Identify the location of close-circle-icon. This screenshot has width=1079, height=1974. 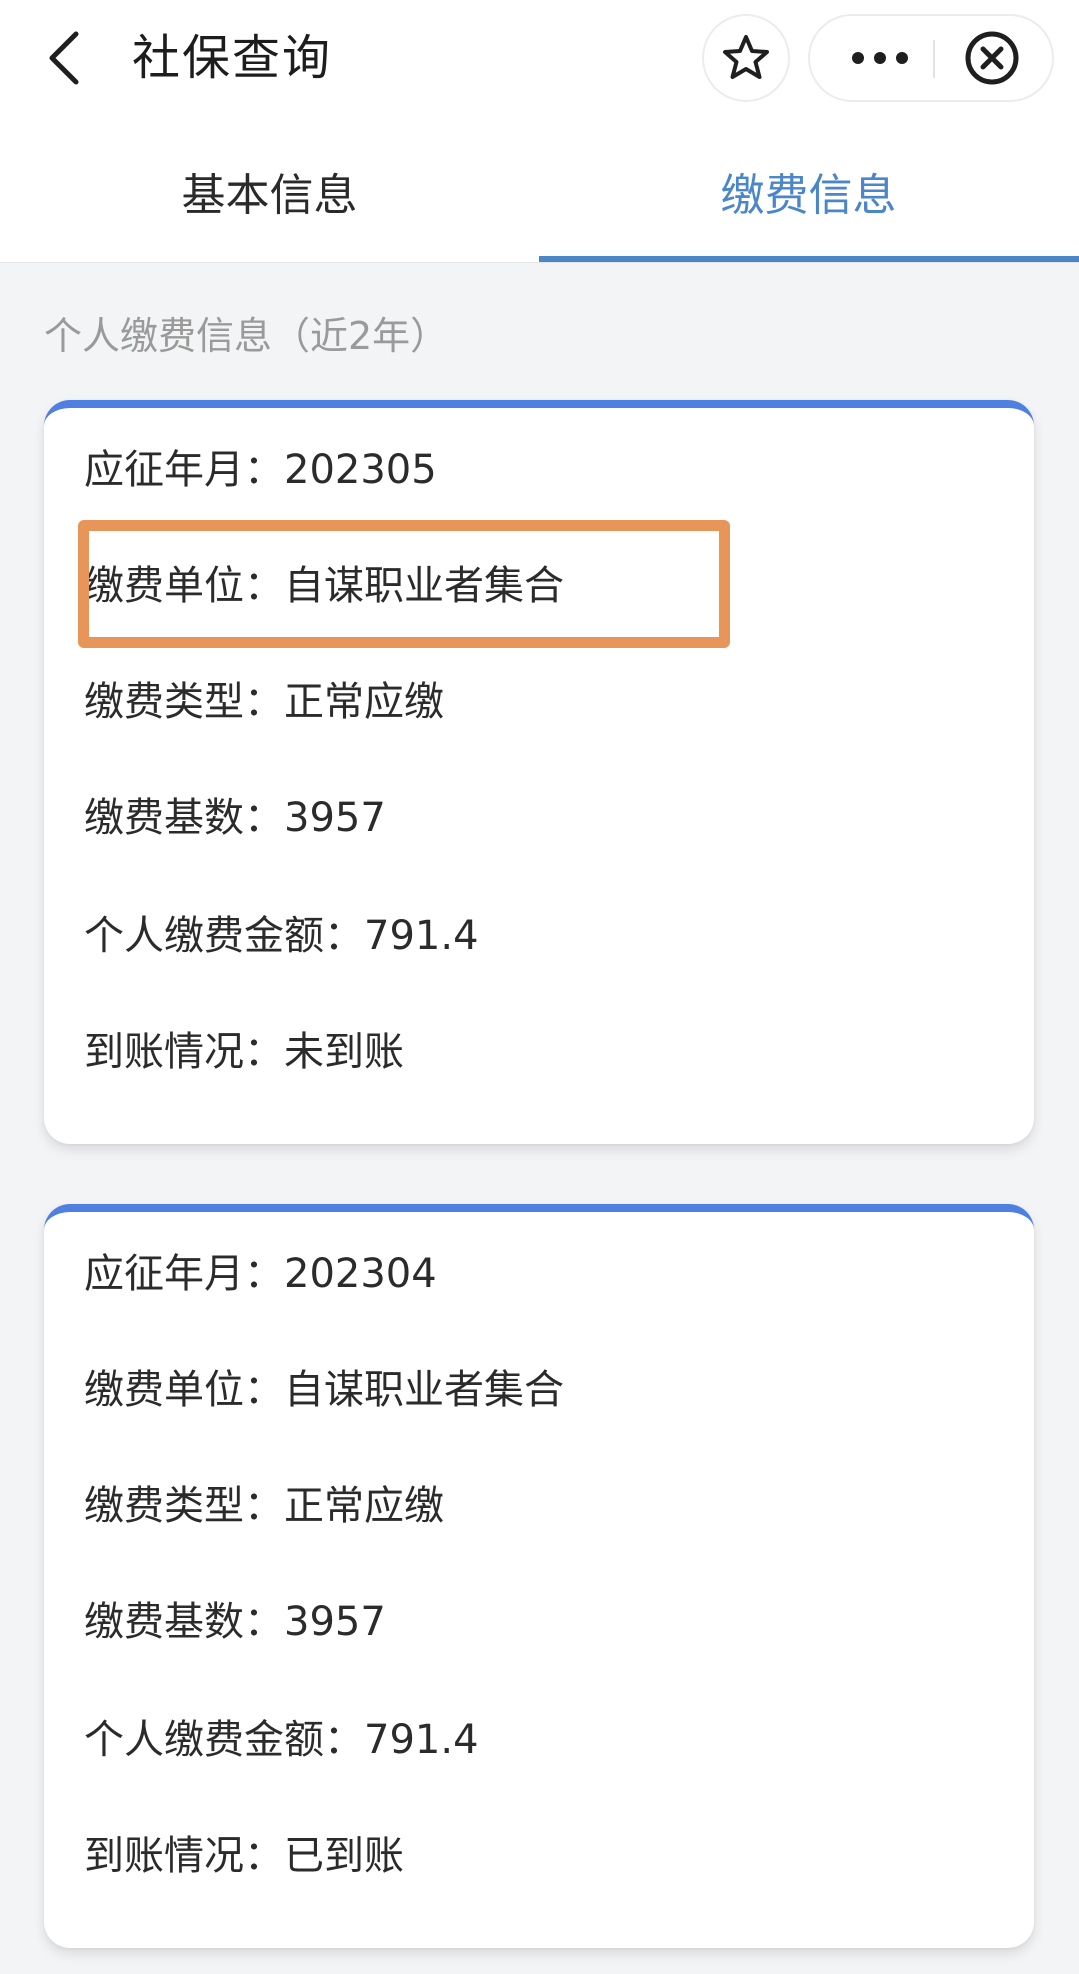
(992, 58).